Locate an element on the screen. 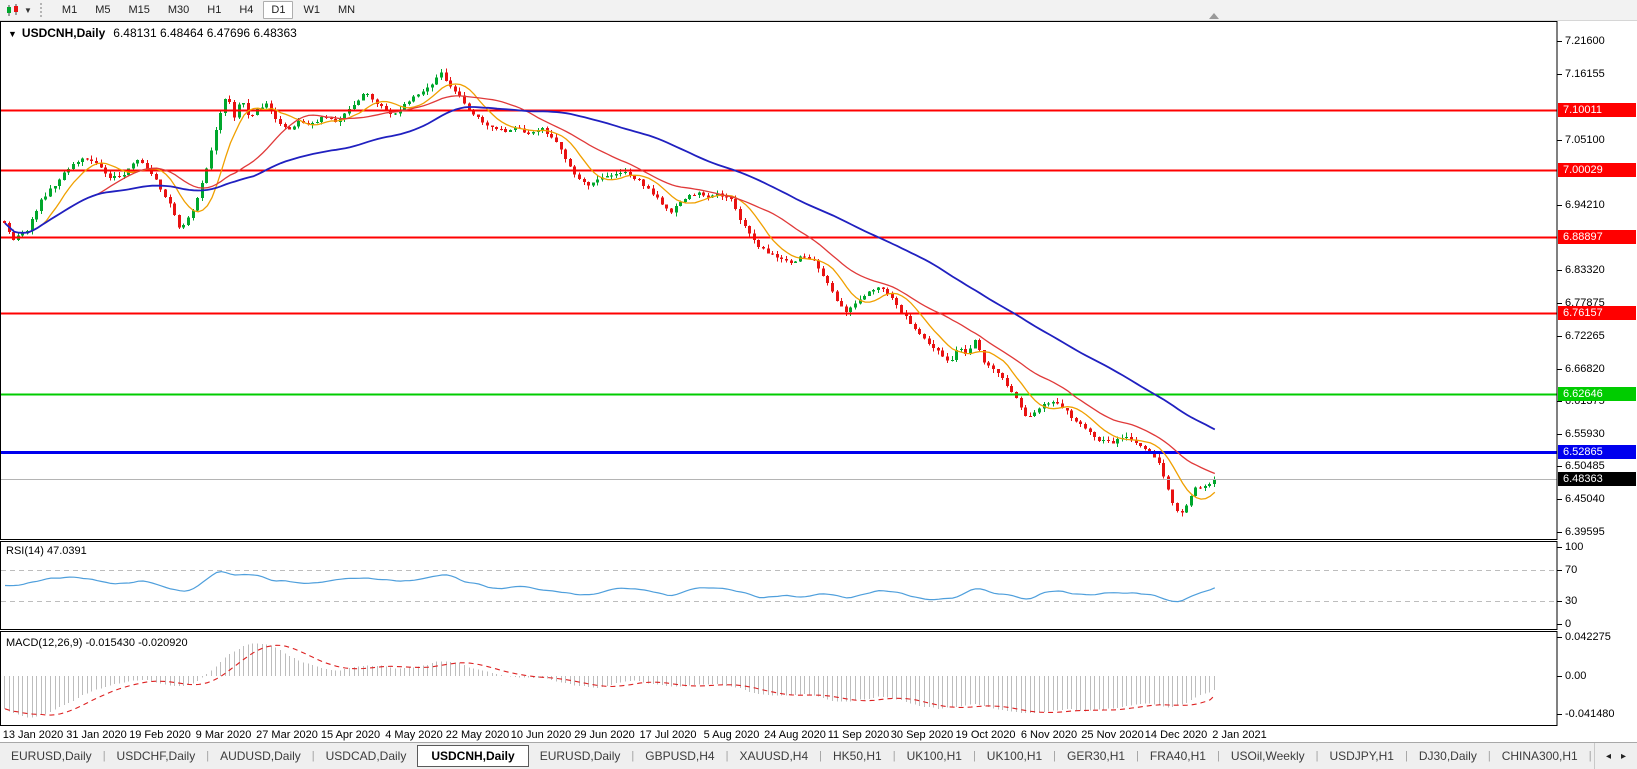 The width and height of the screenshot is (1637, 769). date-axis-label: 19 Feb 2020 is located at coordinates (160, 735).